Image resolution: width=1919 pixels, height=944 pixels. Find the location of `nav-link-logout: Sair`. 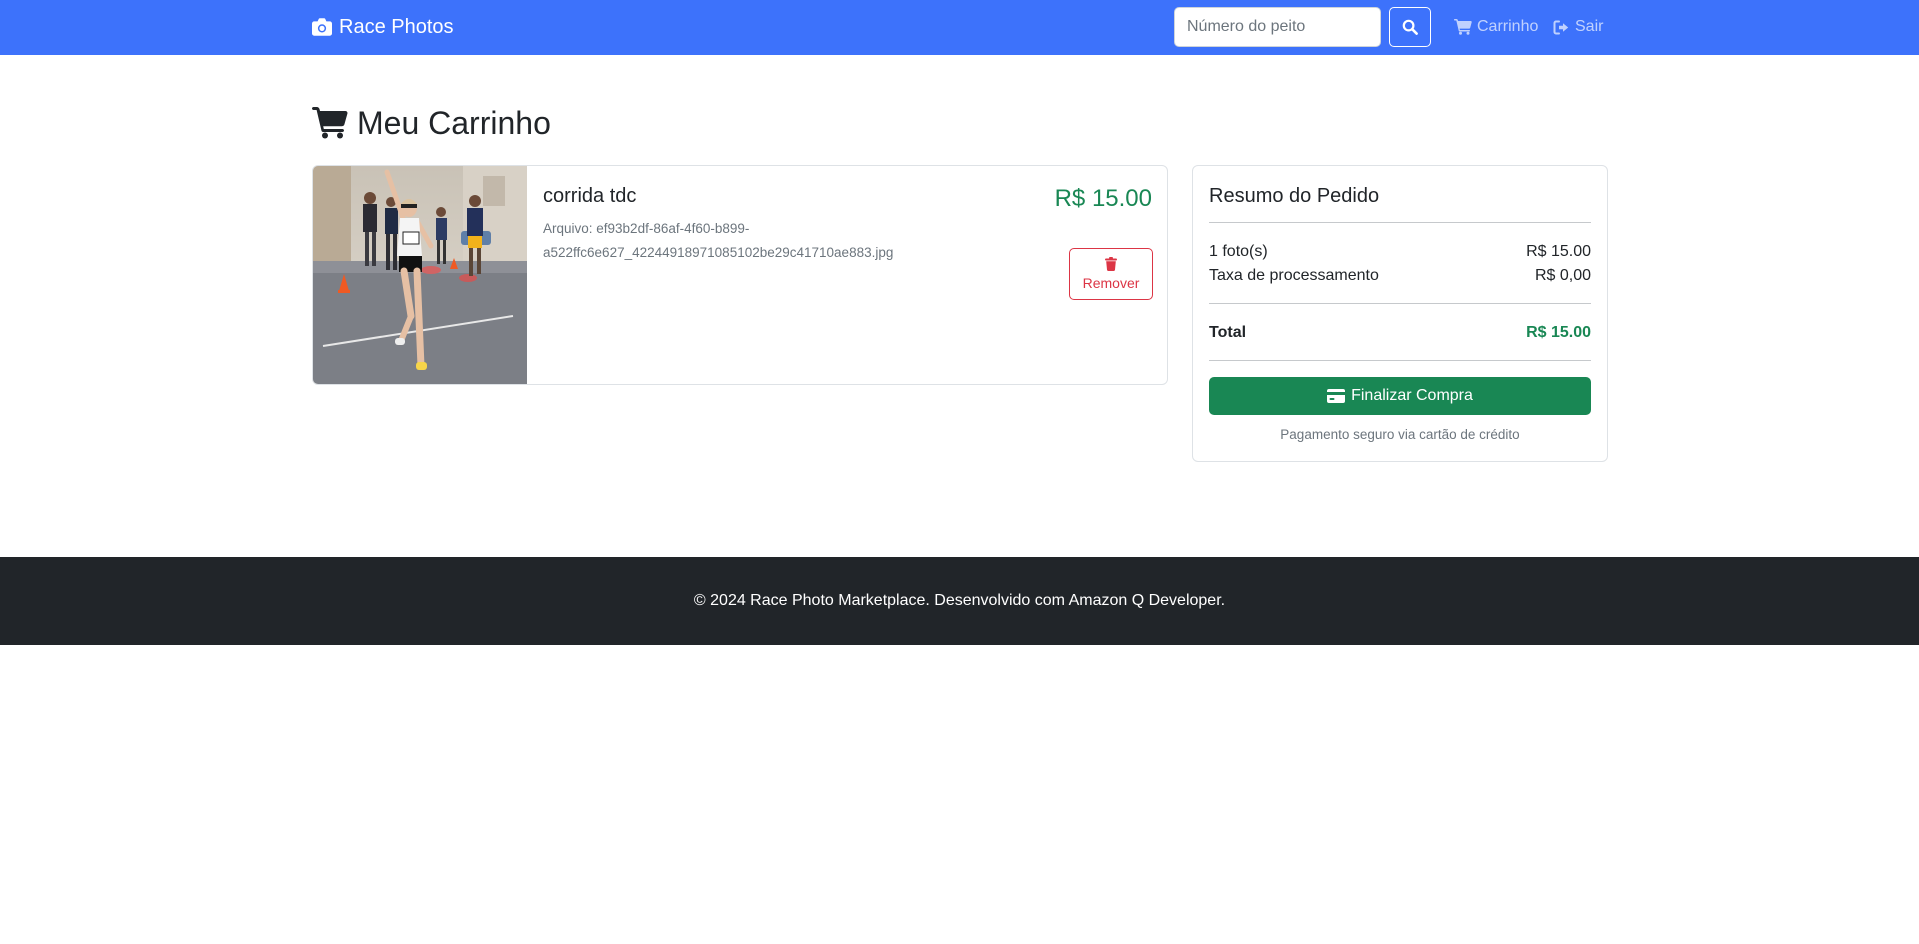

nav-link-logout: Sair is located at coordinates (1578, 27).